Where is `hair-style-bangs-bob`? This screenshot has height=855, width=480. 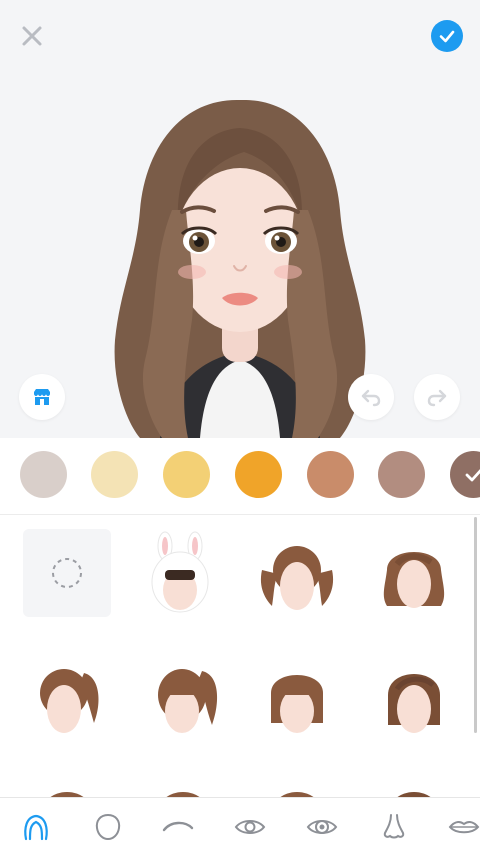
hair-style-bangs-bob is located at coordinates (297, 696).